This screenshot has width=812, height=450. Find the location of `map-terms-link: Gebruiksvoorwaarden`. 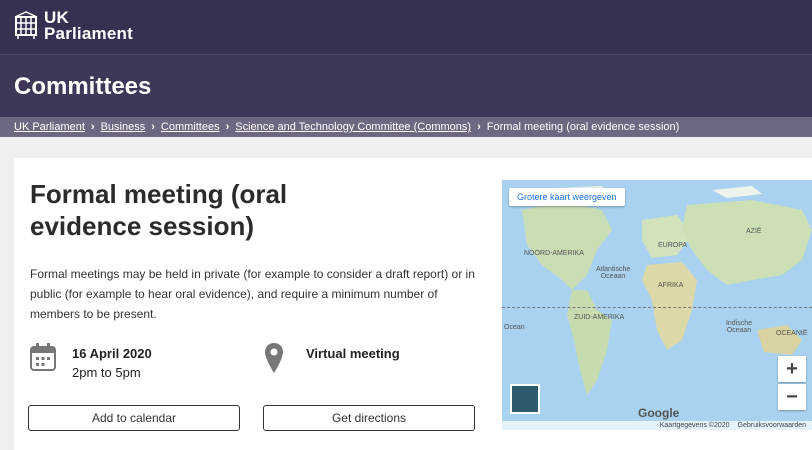

map-terms-link: Gebruiksvoorwaarden is located at coordinates (772, 425).